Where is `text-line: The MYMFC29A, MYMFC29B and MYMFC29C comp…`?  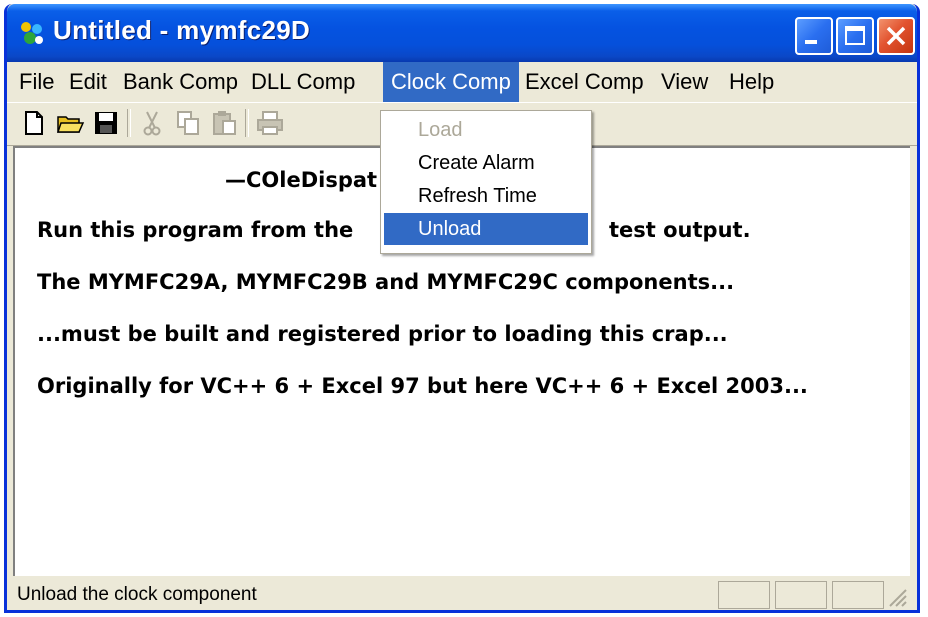
text-line: The MYMFC29A, MYMFC29B and MYMFC29C comp… is located at coordinates (386, 282).